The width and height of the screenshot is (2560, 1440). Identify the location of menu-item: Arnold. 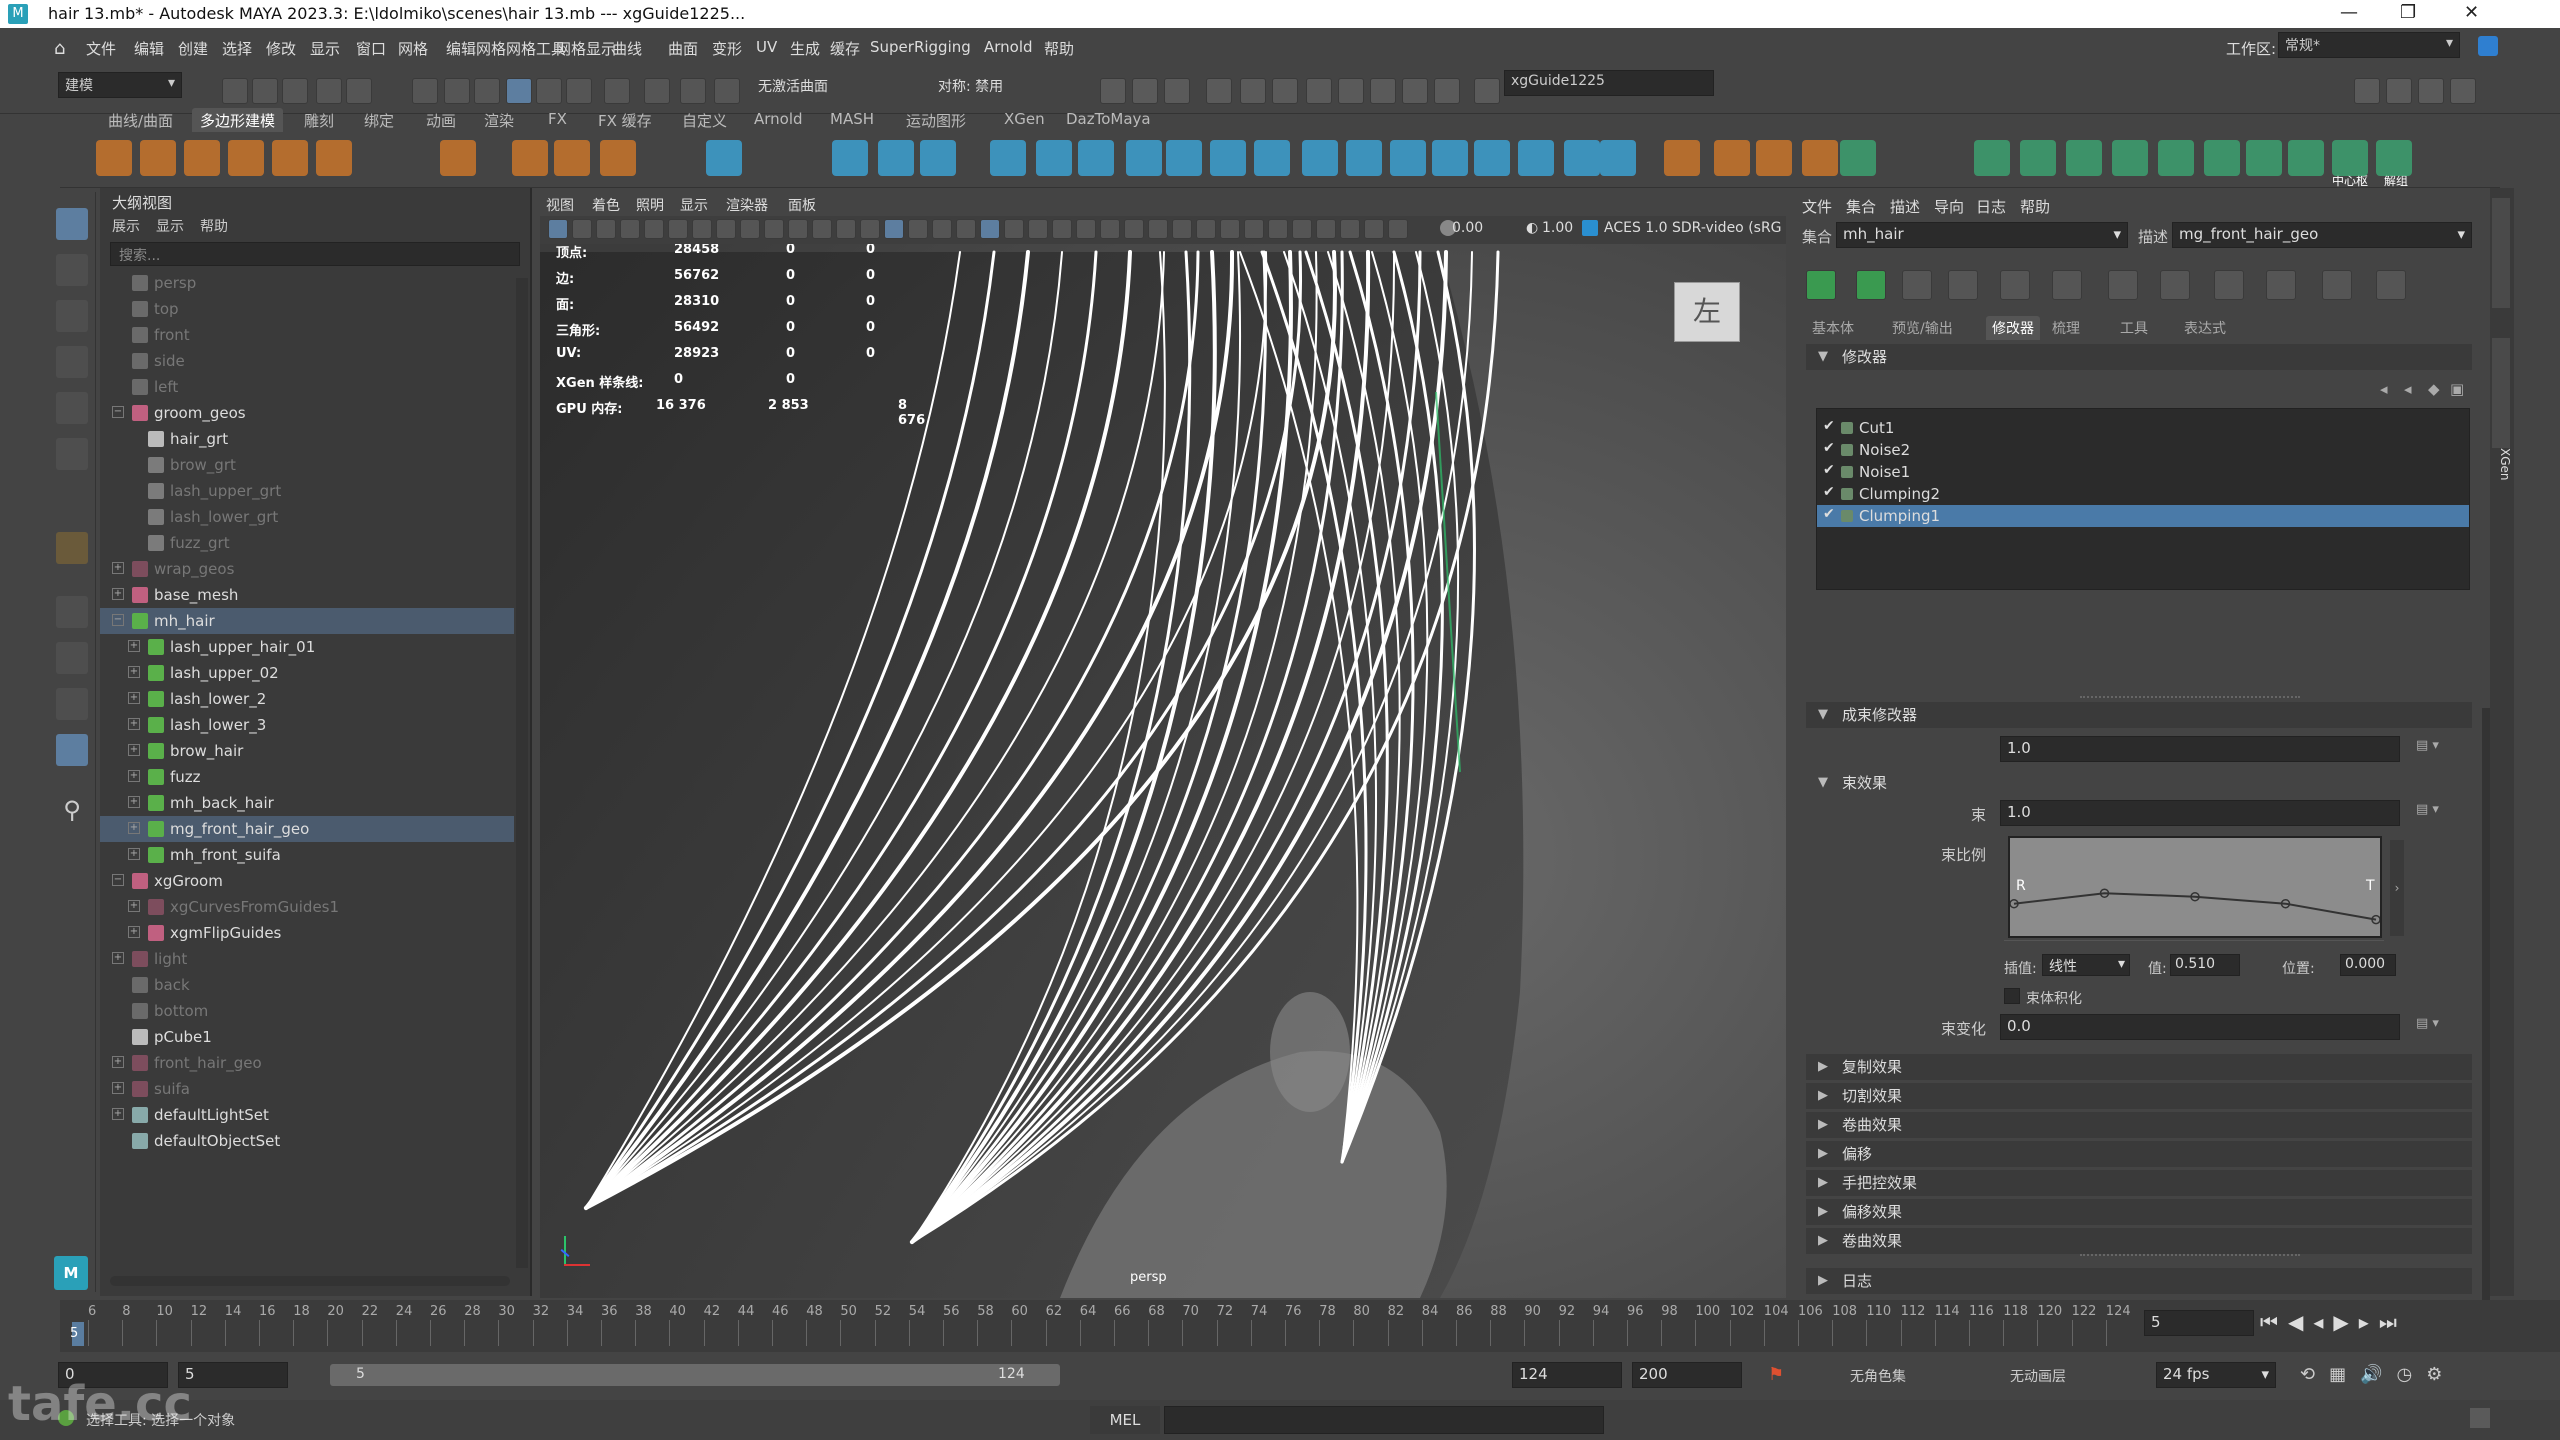
(1008, 47).